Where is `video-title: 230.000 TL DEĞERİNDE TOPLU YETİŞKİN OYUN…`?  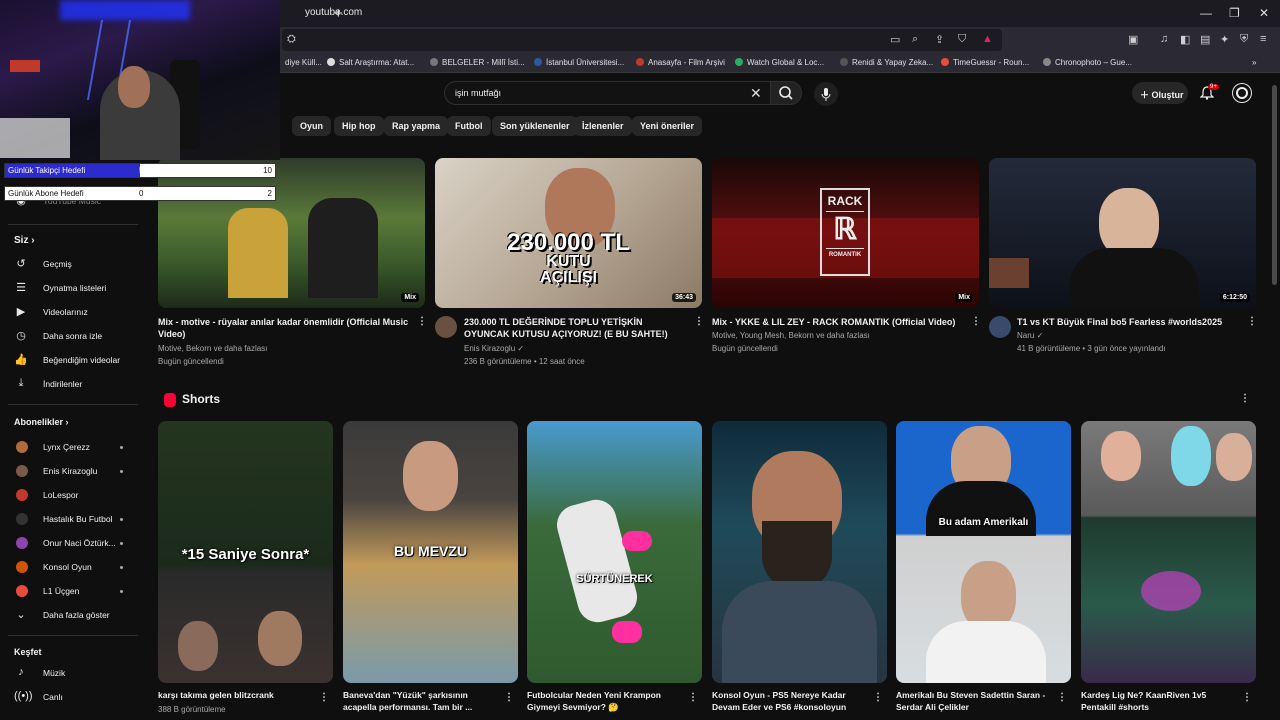
video-title: 230.000 TL DEĞERİNDE TOPLU YETİŞKİN OYUN… is located at coordinates (576, 328).